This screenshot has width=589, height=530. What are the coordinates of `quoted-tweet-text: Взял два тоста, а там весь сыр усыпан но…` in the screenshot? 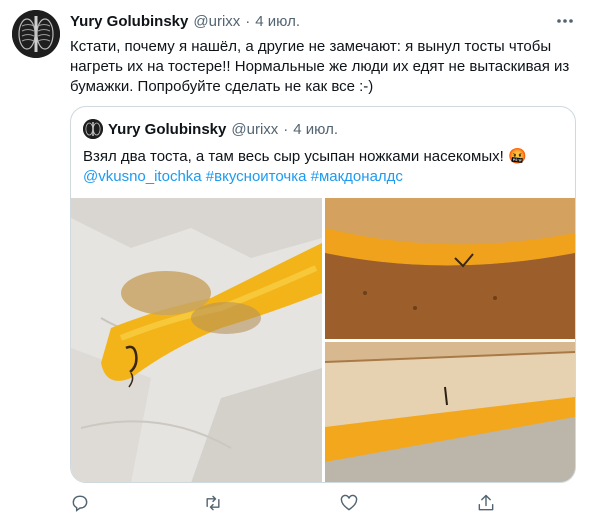 It's located at (325, 167).